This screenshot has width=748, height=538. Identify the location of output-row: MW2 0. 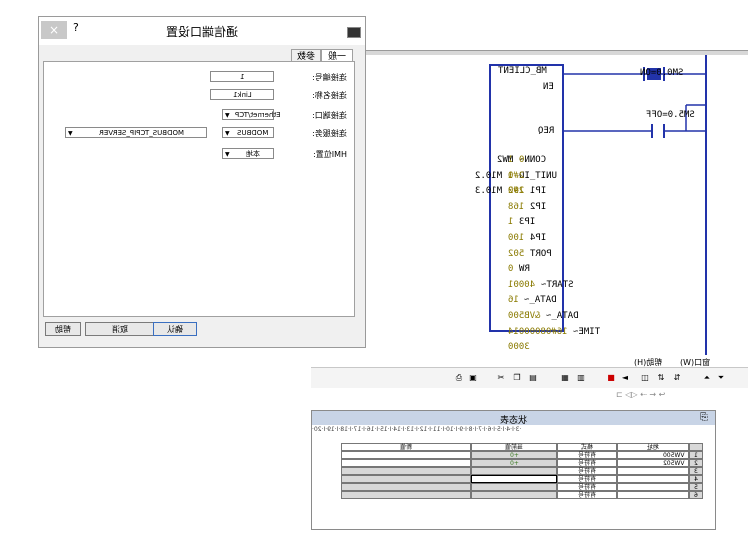
(510, 160).